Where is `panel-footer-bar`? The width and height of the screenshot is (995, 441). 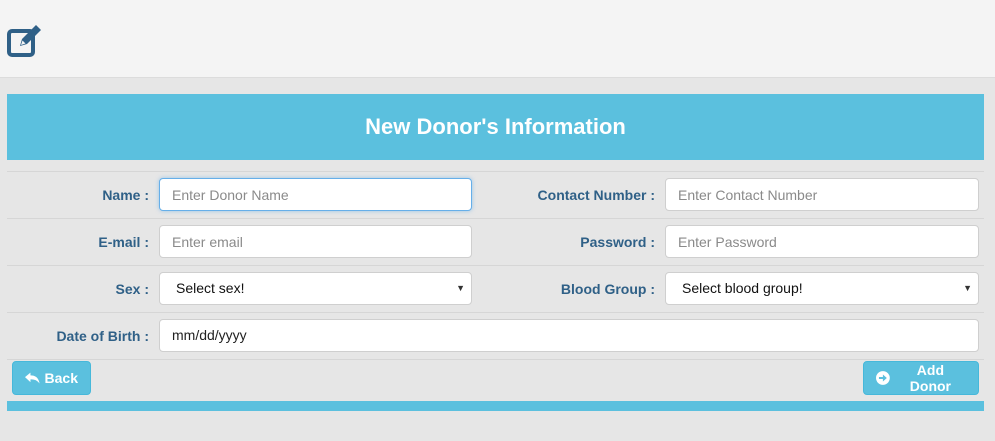
panel-footer-bar is located at coordinates (495, 406).